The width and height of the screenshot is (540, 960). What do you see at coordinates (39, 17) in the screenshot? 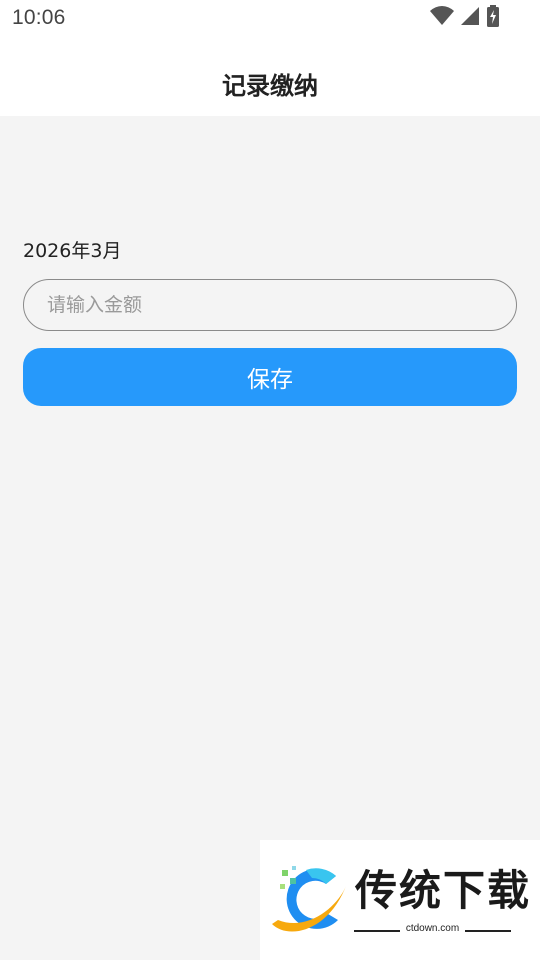
I see `status-time: 10:06` at bounding box center [39, 17].